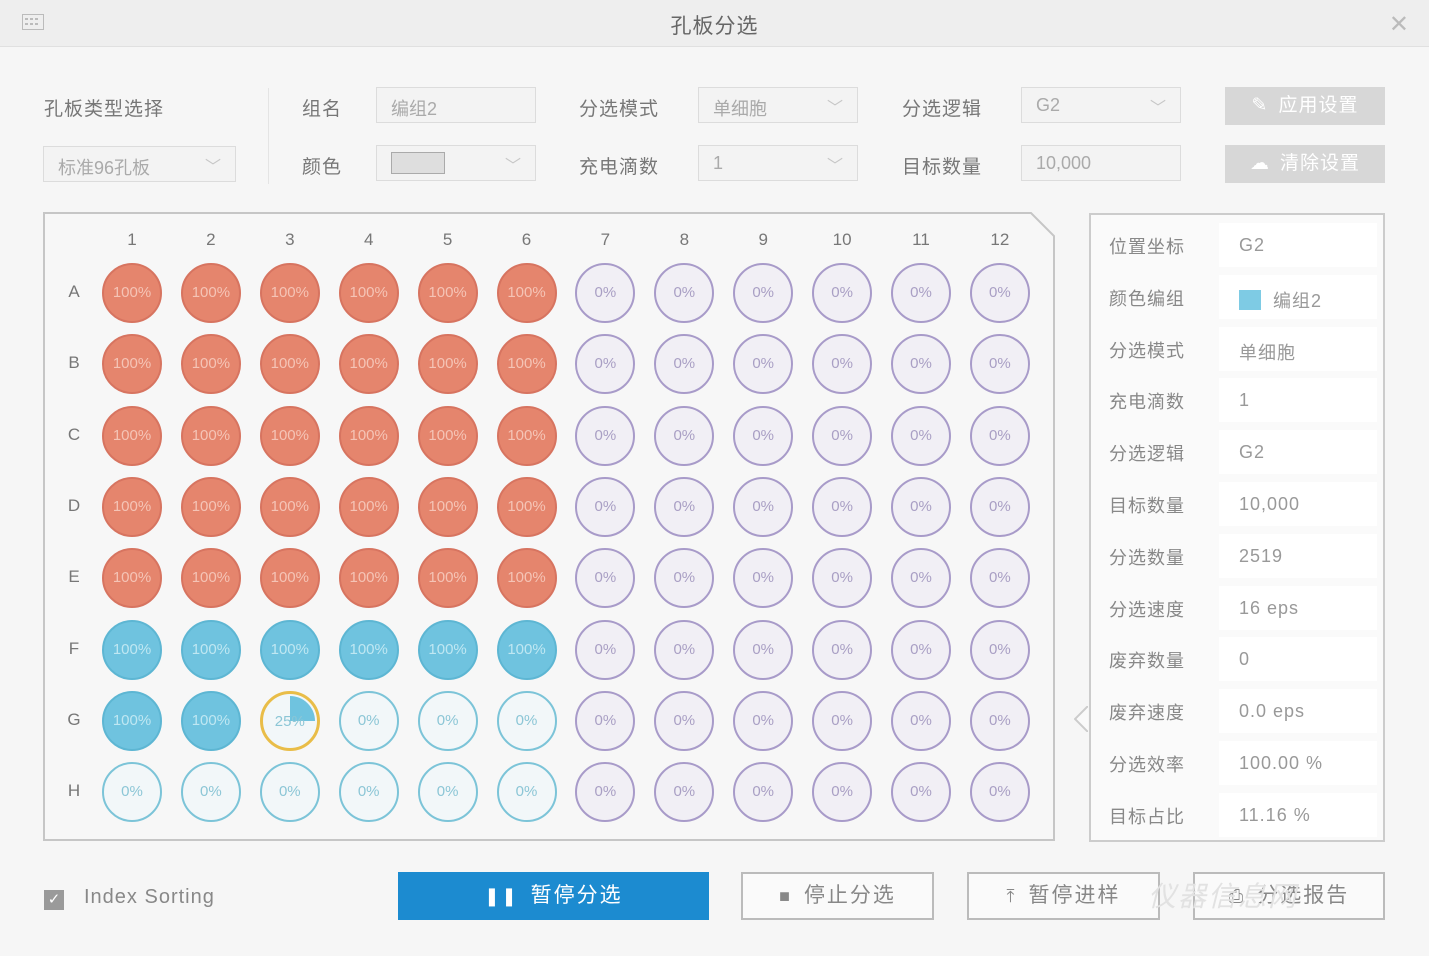  I want to click on well-E3: 100%, so click(289, 578).